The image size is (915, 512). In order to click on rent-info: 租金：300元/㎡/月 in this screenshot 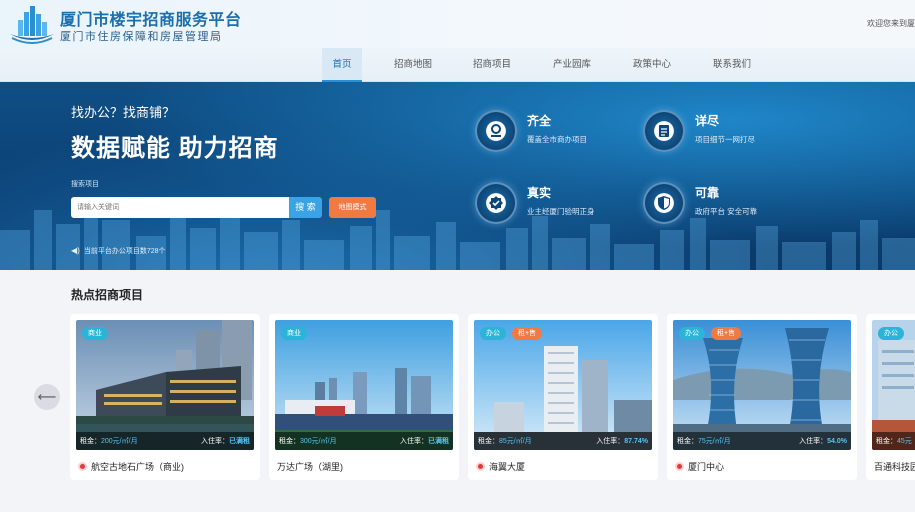, I will do `click(308, 441)`.